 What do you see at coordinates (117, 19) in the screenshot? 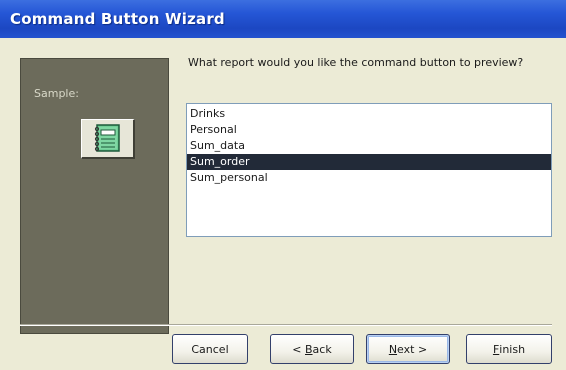
I see `window-title: Command Button Wizard` at bounding box center [117, 19].